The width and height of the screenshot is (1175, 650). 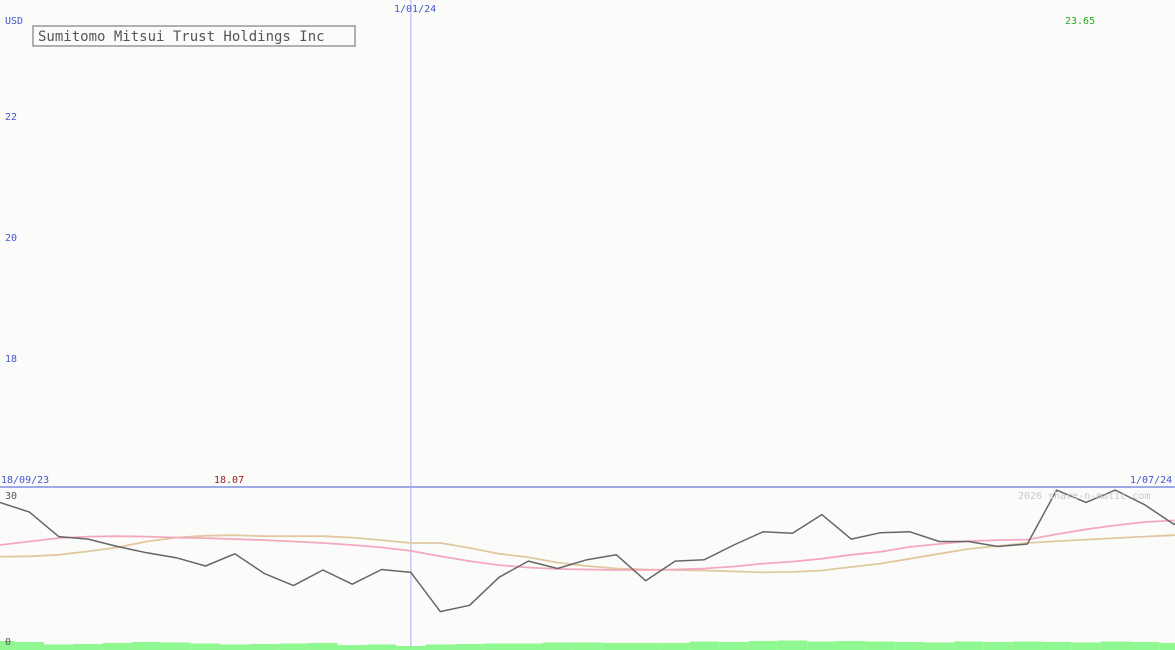 I want to click on x-start-label: 18/09/23, so click(x=25, y=480).